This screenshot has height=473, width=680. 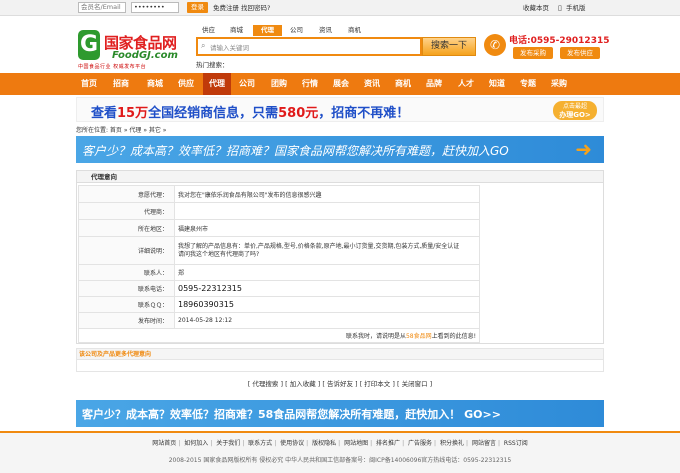 What do you see at coordinates (155, 7) in the screenshot?
I see `password-input: ••••••••` at bounding box center [155, 7].